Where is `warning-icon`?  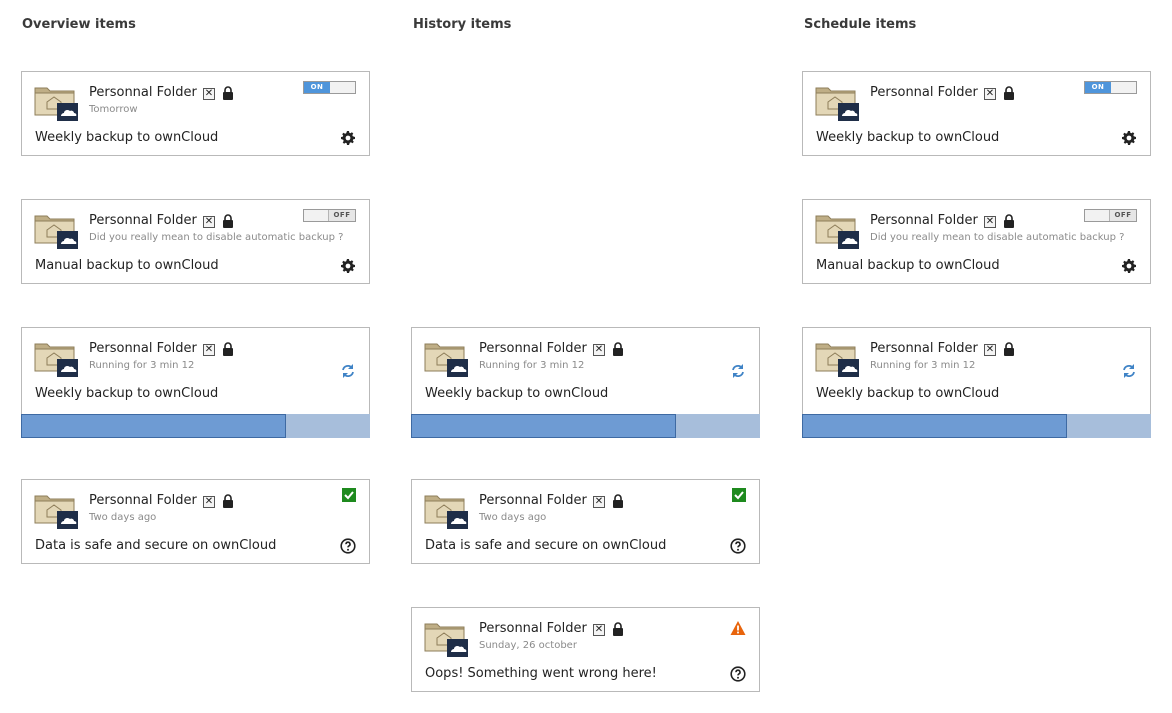 warning-icon is located at coordinates (738, 628).